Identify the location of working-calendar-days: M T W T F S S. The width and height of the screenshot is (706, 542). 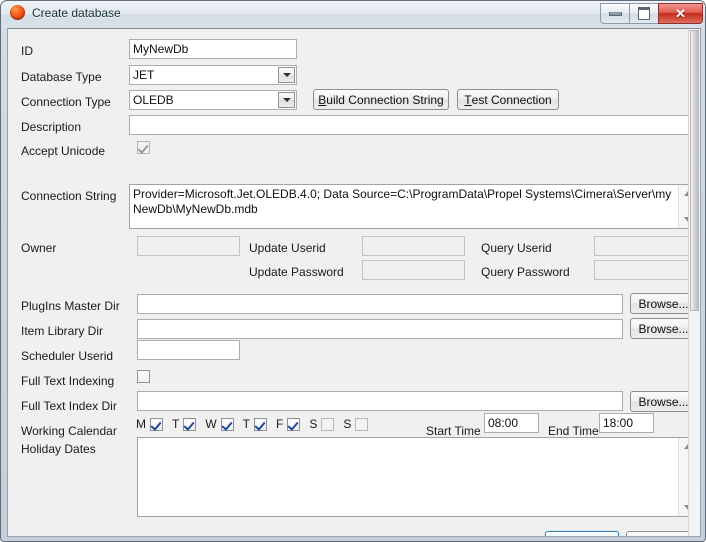
(256, 424).